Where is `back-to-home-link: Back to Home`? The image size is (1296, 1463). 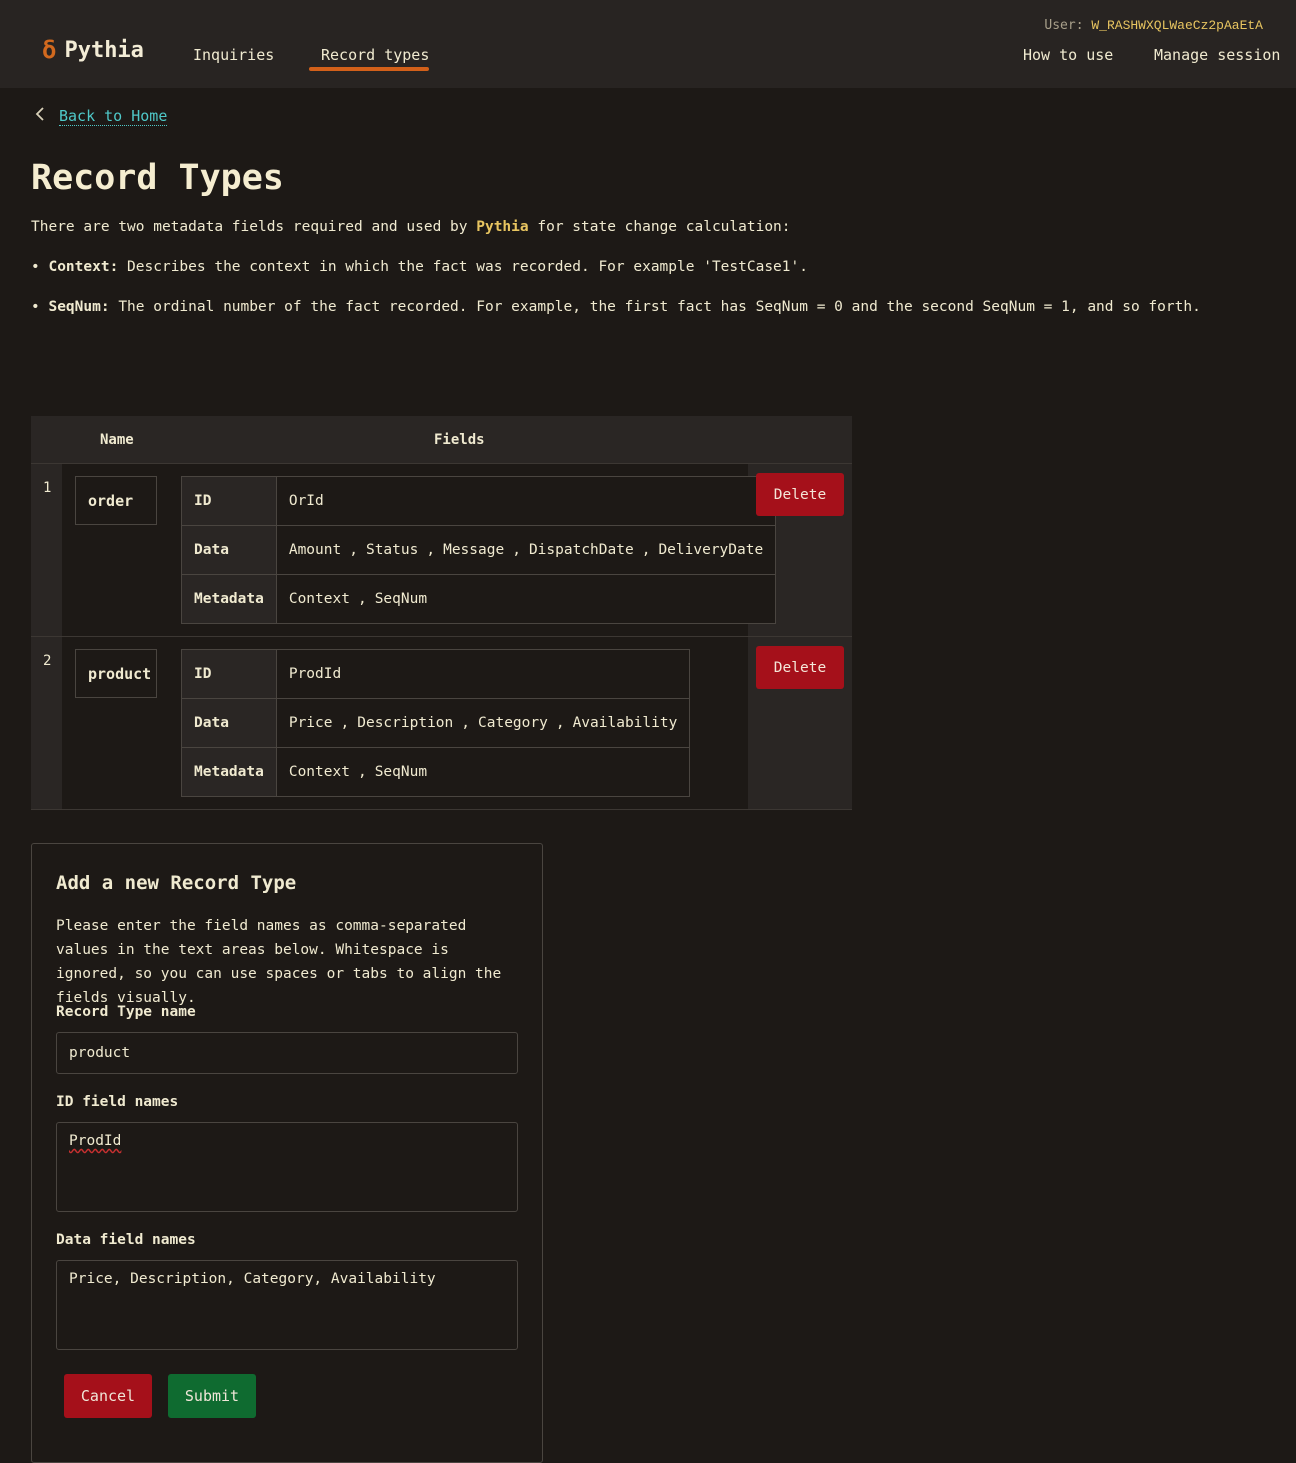 back-to-home-link: Back to Home is located at coordinates (113, 116).